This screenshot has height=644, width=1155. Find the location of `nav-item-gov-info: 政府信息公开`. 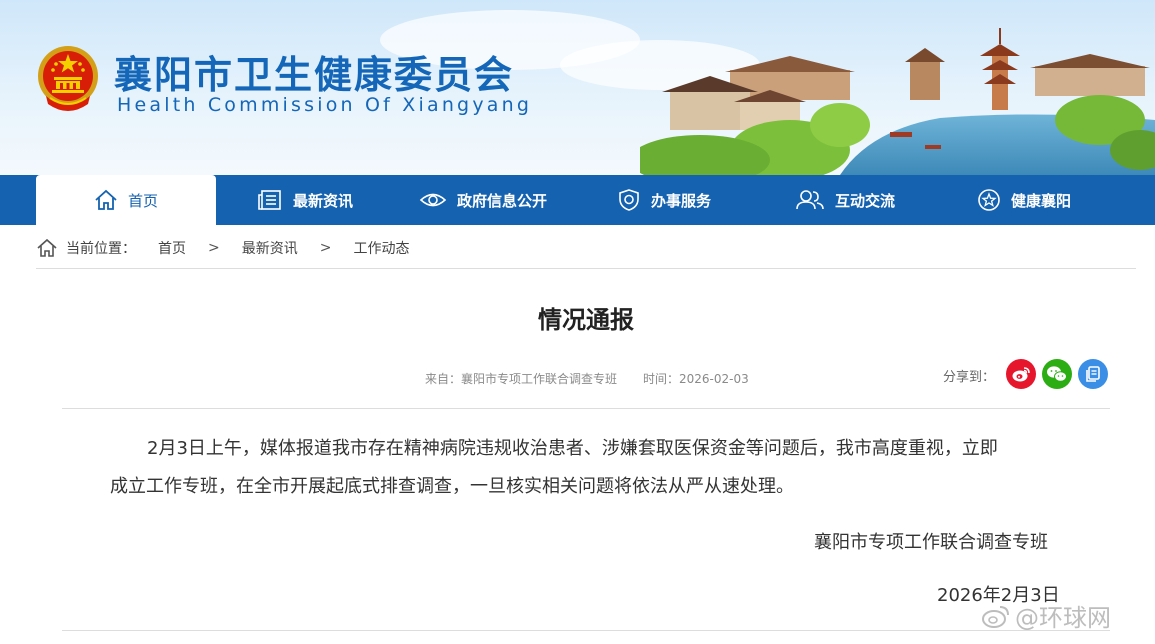

nav-item-gov-info: 政府信息公开 is located at coordinates (483, 200).